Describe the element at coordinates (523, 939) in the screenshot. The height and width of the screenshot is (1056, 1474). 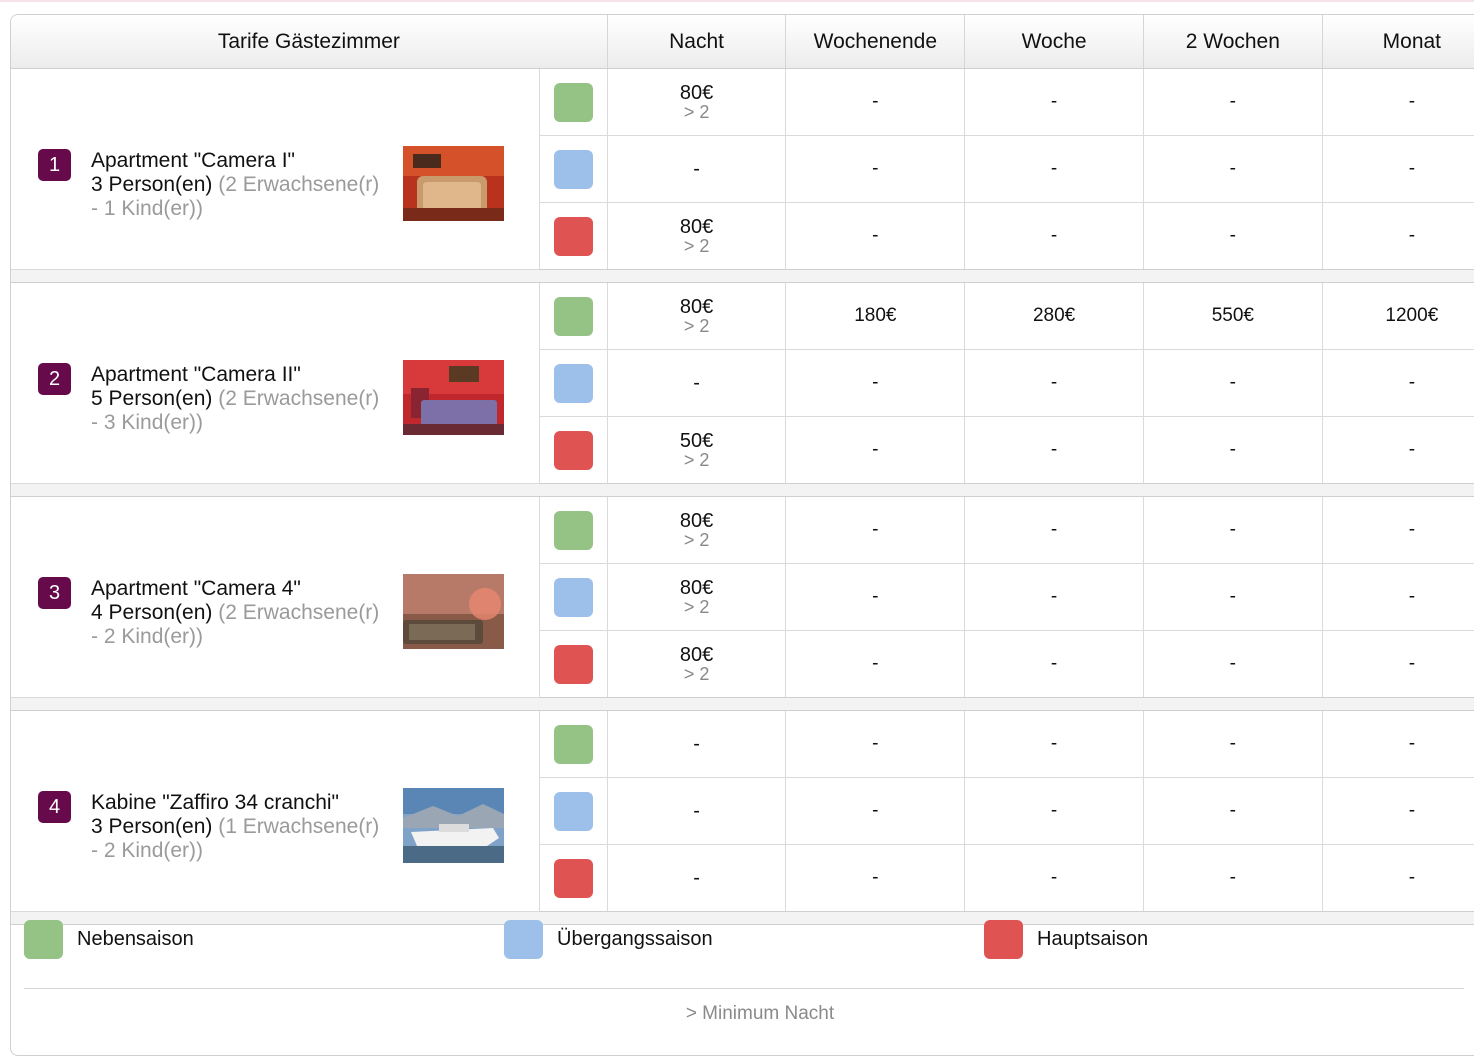
I see `legend-swatch-mid` at that location.